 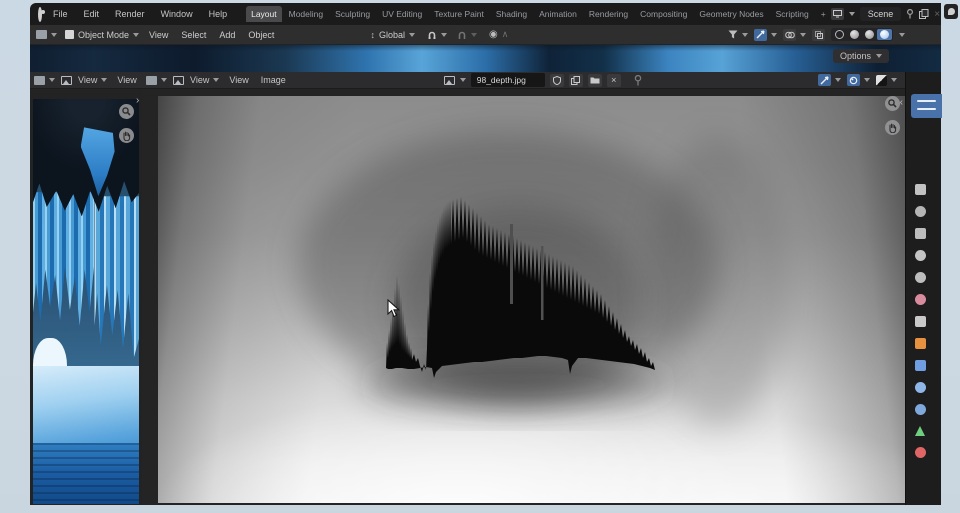 What do you see at coordinates (352, 14) in the screenshot?
I see `workspace-tab-sculpting: Sculpting` at bounding box center [352, 14].